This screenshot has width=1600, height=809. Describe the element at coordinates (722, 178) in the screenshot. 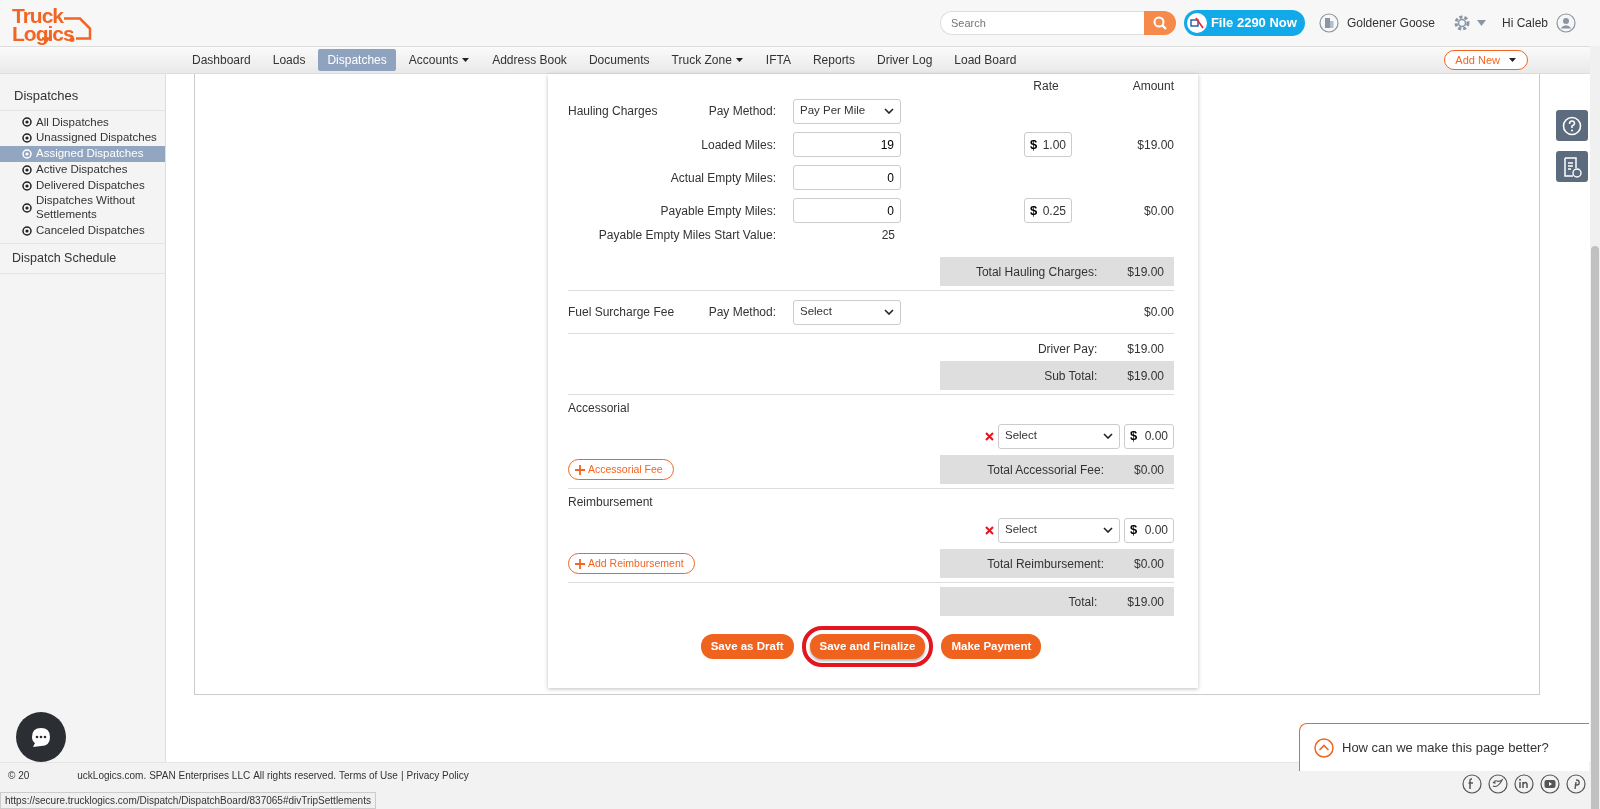

I see `field-label: Actual Empty Miles:` at that location.